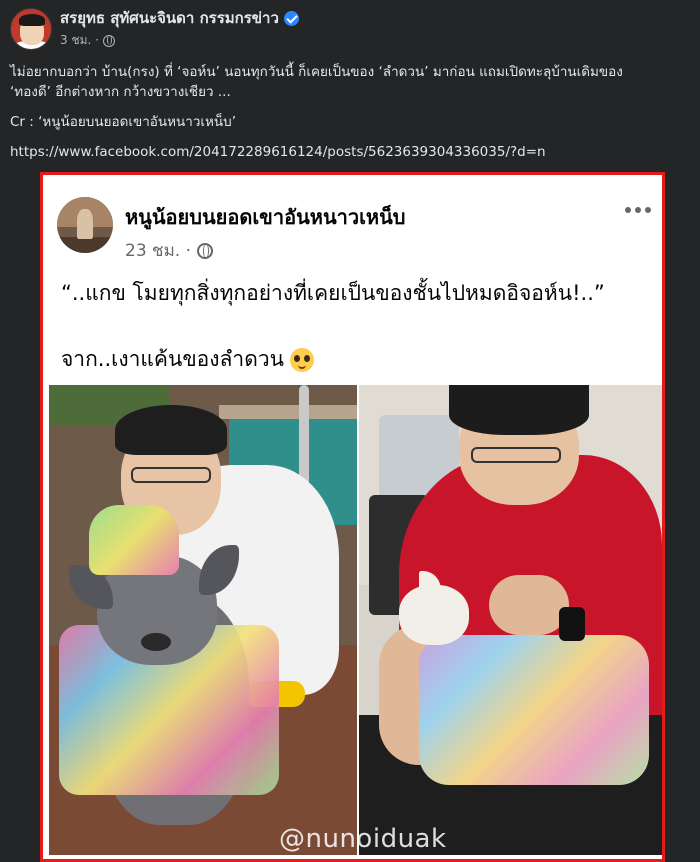 This screenshot has width=700, height=862. I want to click on embedded-from-line: จาก..เงาแค้นของลำดวน, so click(187, 359).